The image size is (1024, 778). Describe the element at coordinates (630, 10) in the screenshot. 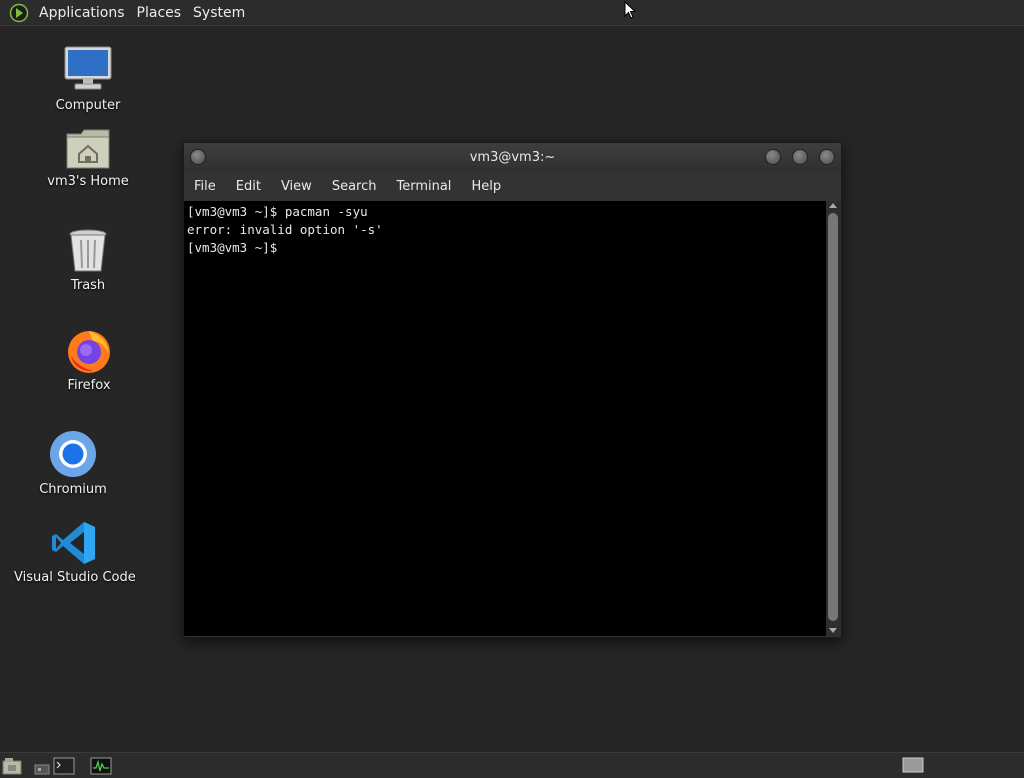

I see `mouse-cursor-icon` at that location.